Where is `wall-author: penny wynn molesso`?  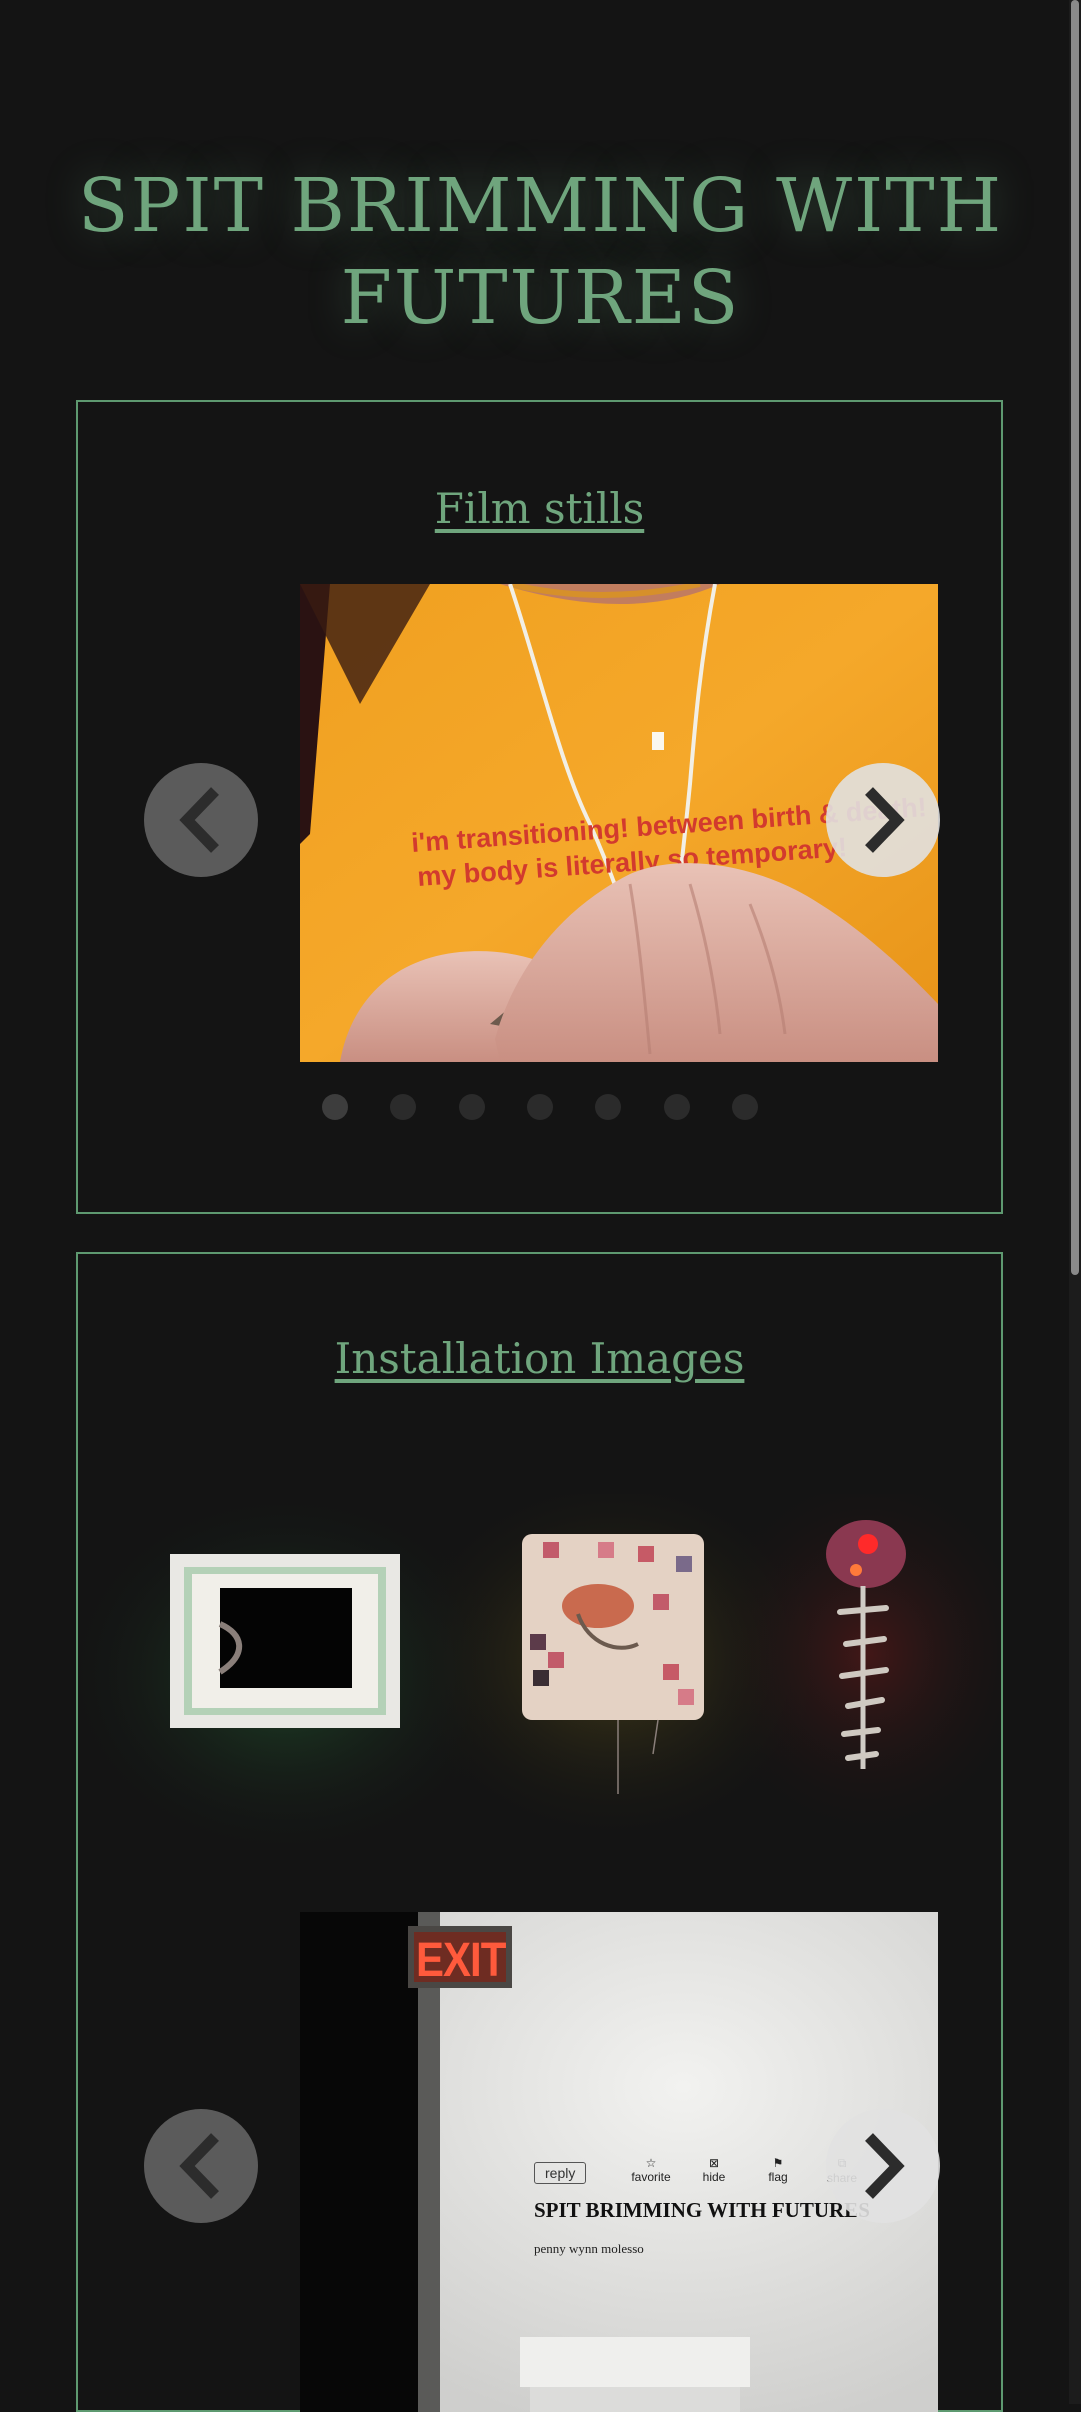 wall-author: penny wynn molesso is located at coordinates (589, 2248).